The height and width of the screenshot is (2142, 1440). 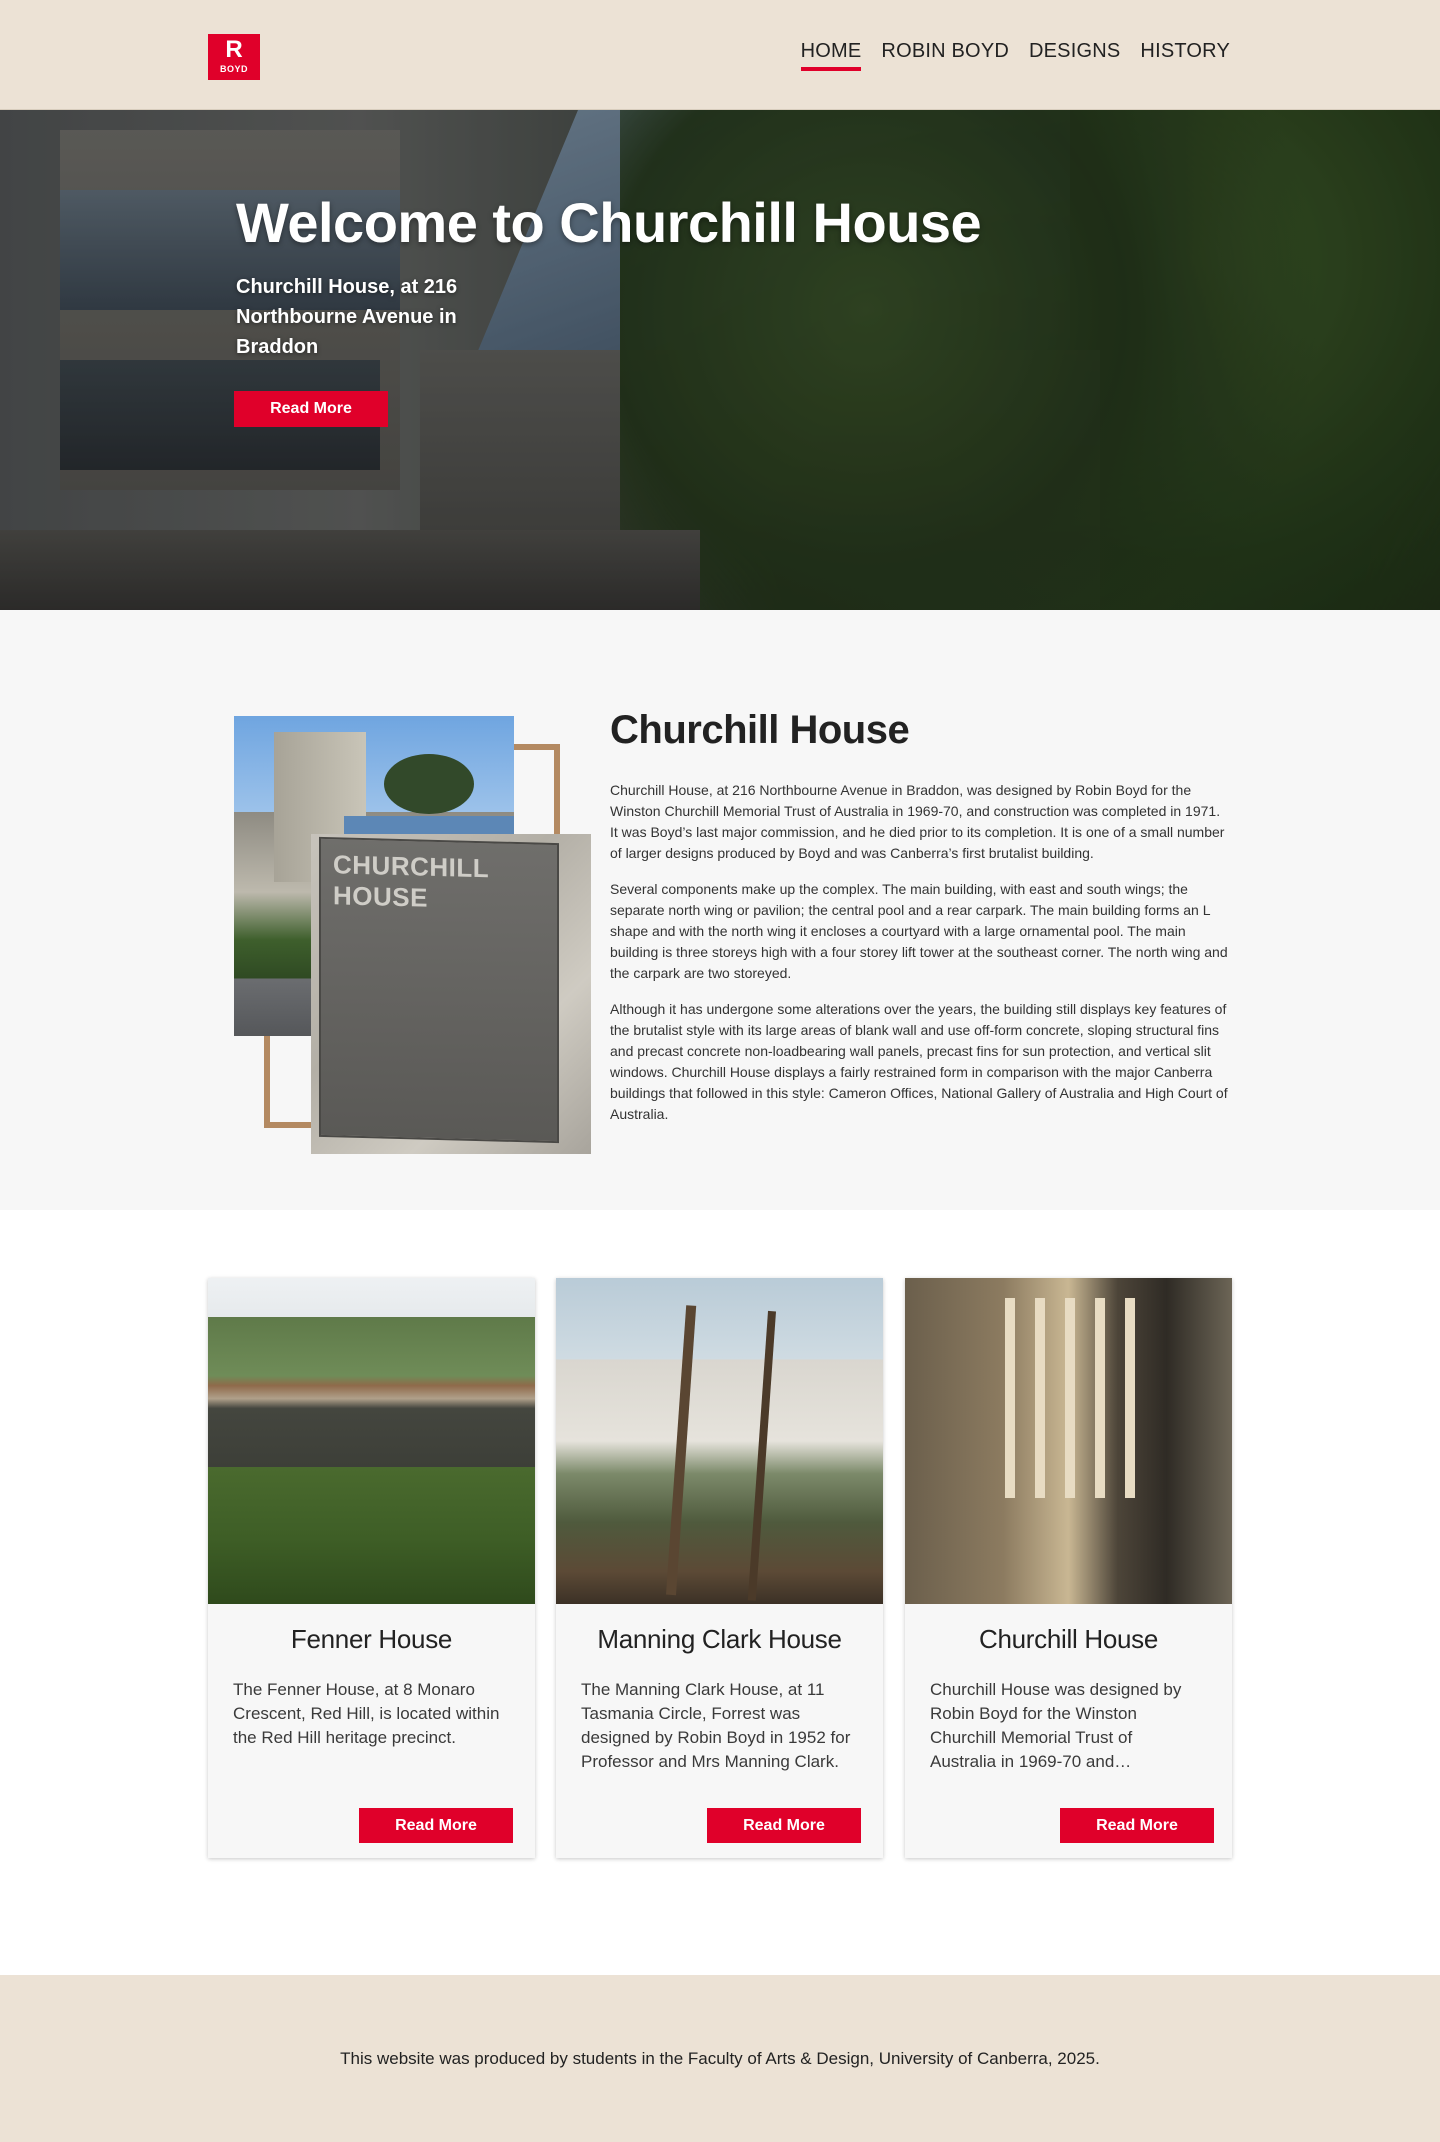 What do you see at coordinates (760, 730) in the screenshot?
I see `about-title: Churchill House` at bounding box center [760, 730].